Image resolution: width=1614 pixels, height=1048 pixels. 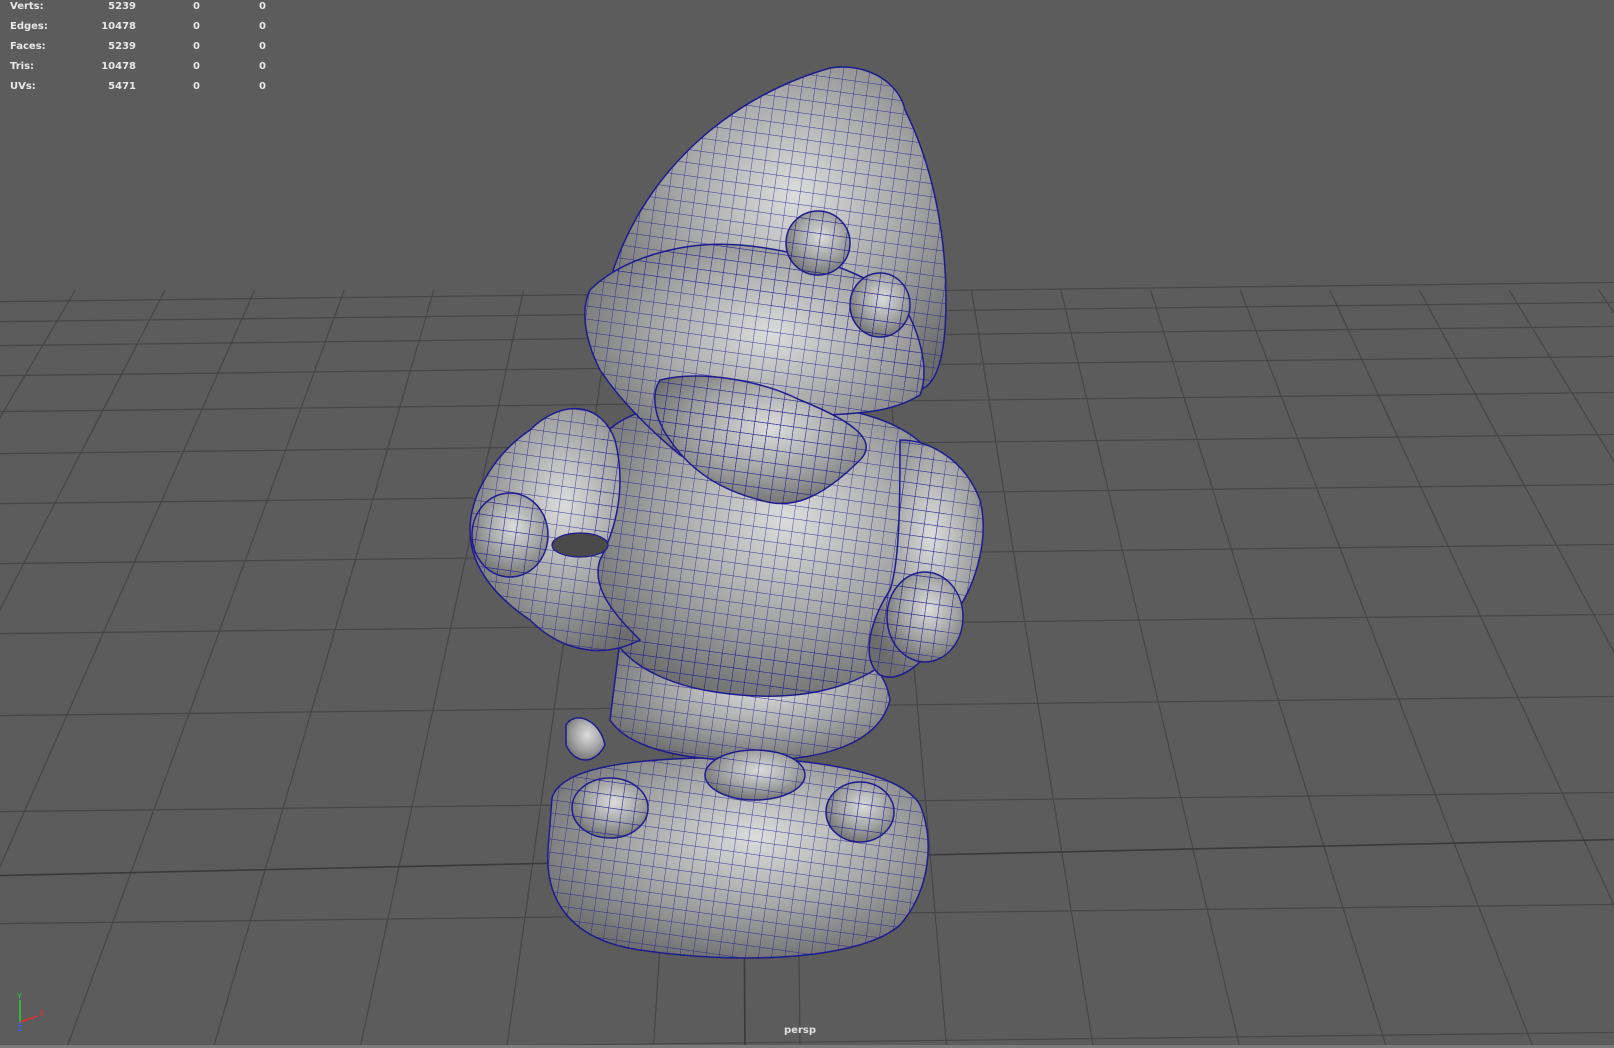 I want to click on hud-label: Faces:, so click(x=28, y=46).